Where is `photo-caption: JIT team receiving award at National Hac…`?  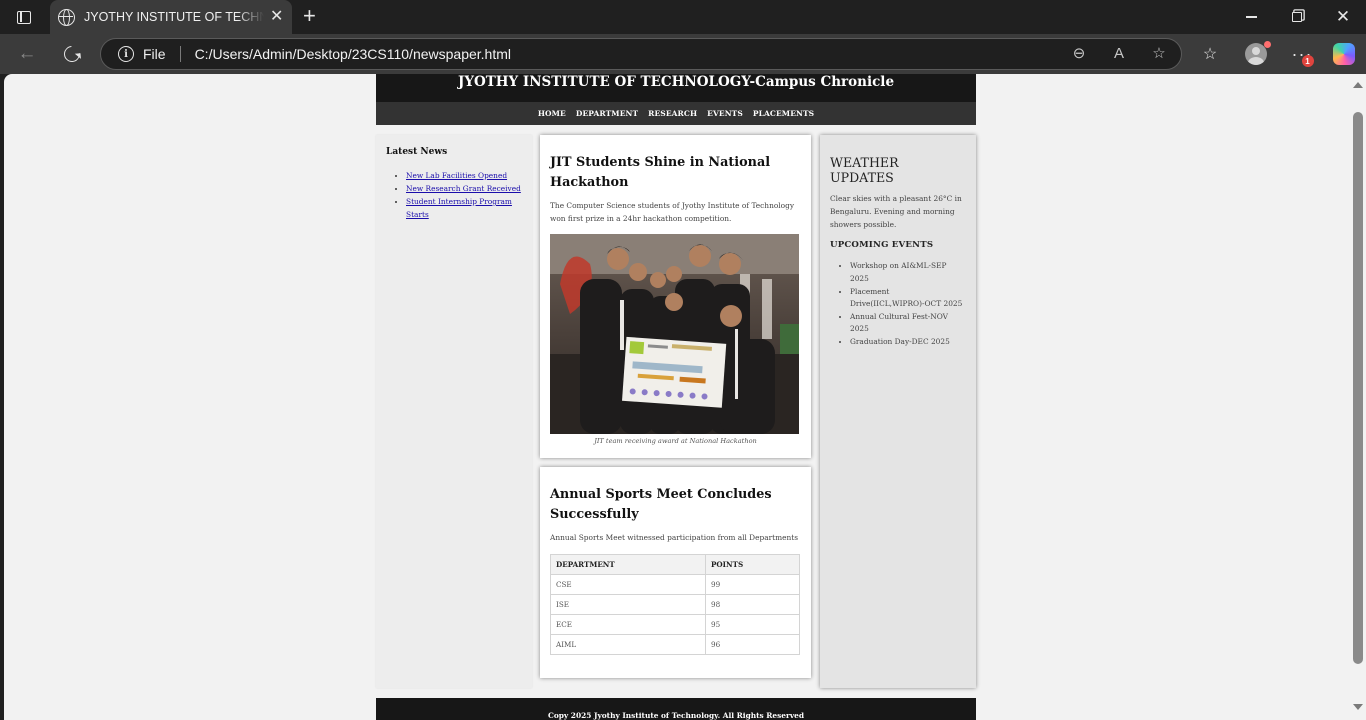 photo-caption: JIT team receiving award at National Hac… is located at coordinates (675, 441).